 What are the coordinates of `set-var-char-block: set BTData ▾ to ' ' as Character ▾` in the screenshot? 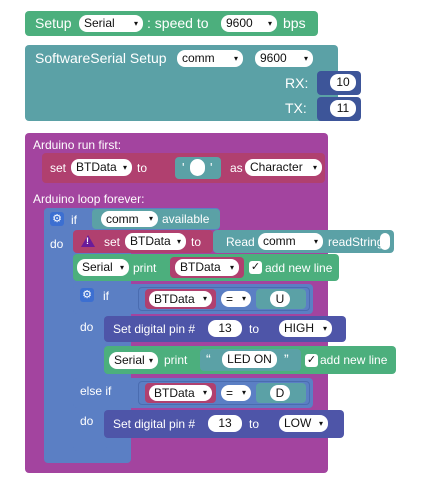 It's located at (183, 168).